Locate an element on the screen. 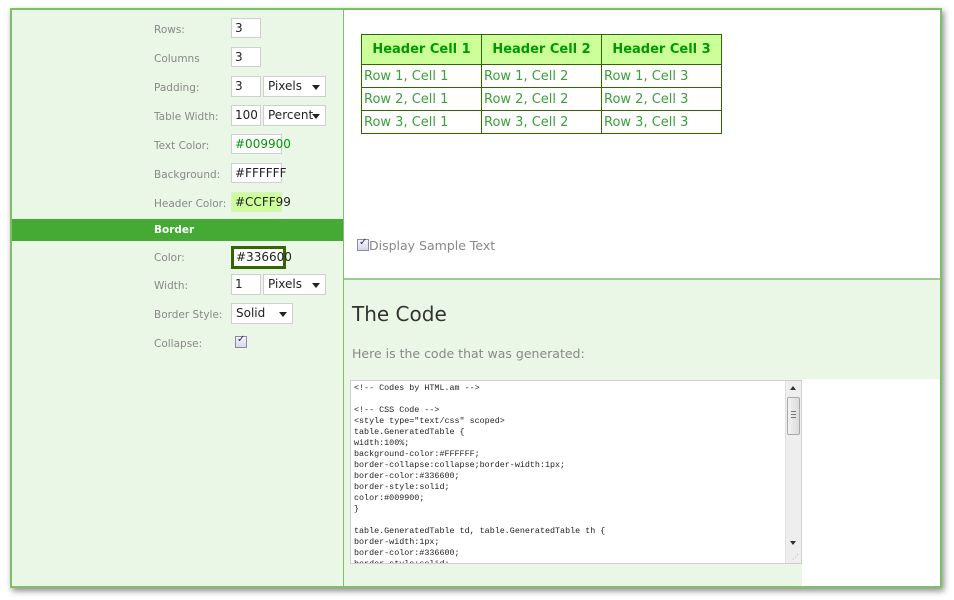 The width and height of the screenshot is (954, 600). code-subtitle: Here is the code that was generated: is located at coordinates (468, 353).